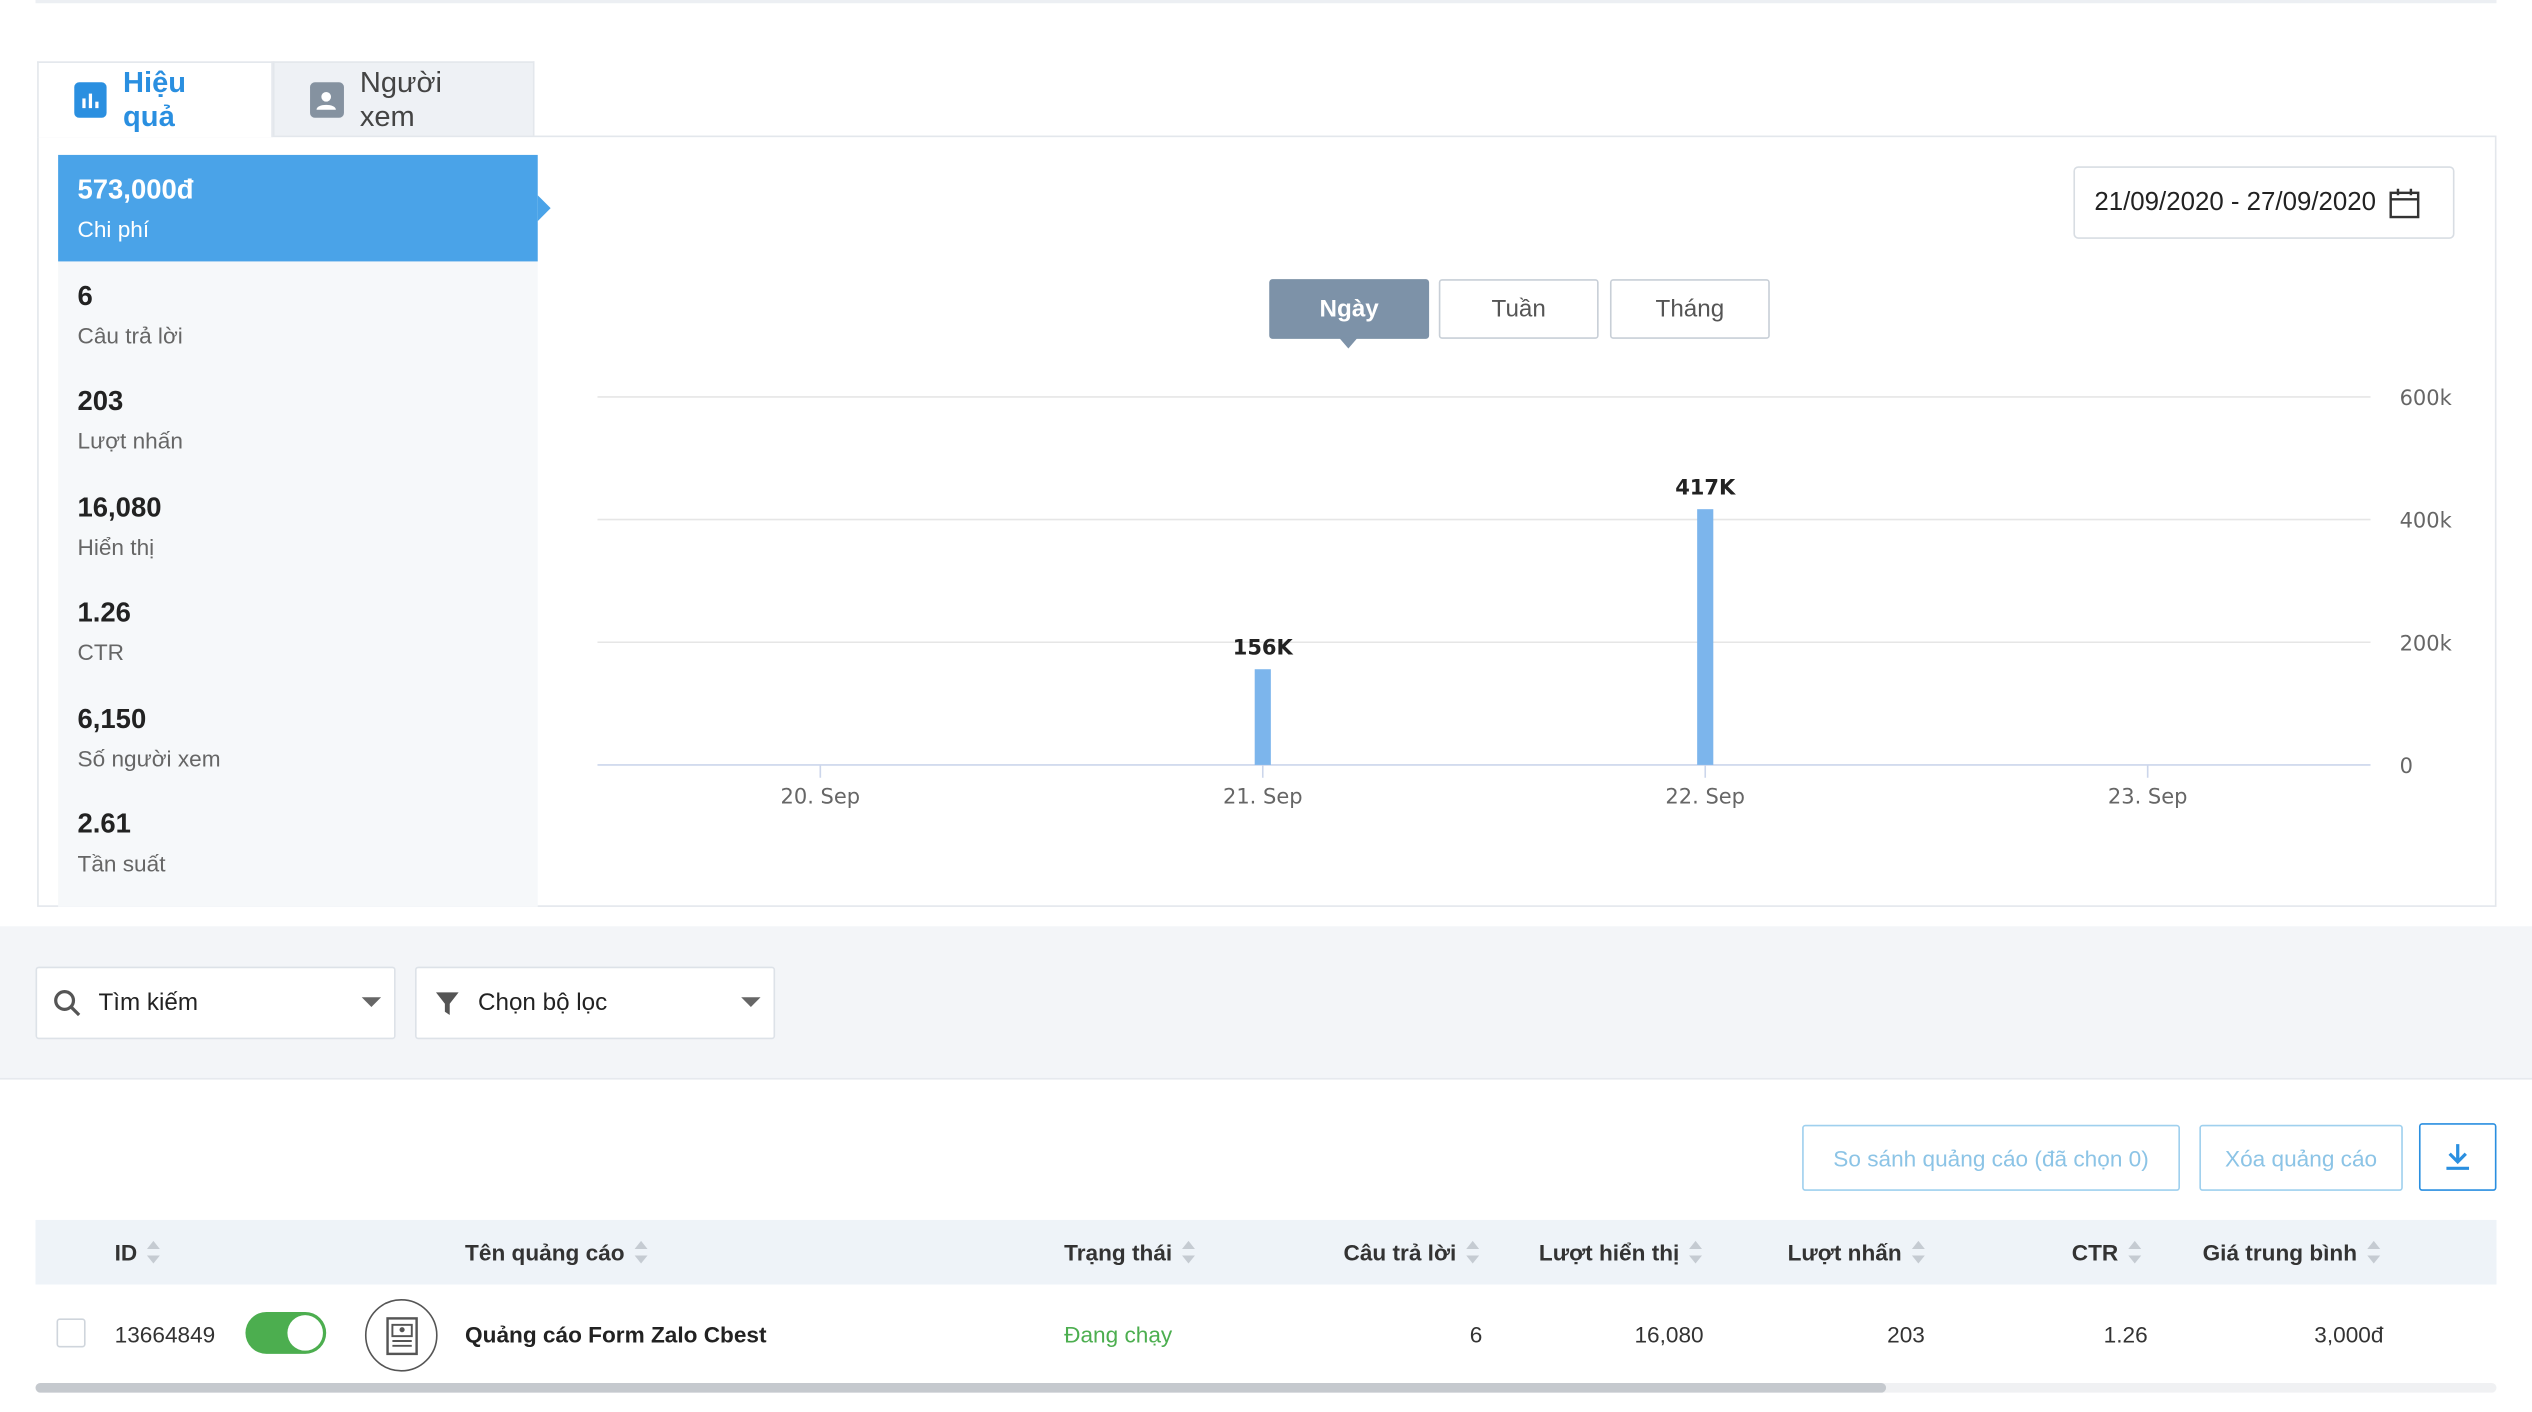 This screenshot has height=1412, width=2532. Describe the element at coordinates (327, 99) in the screenshot. I see `users-icon` at that location.